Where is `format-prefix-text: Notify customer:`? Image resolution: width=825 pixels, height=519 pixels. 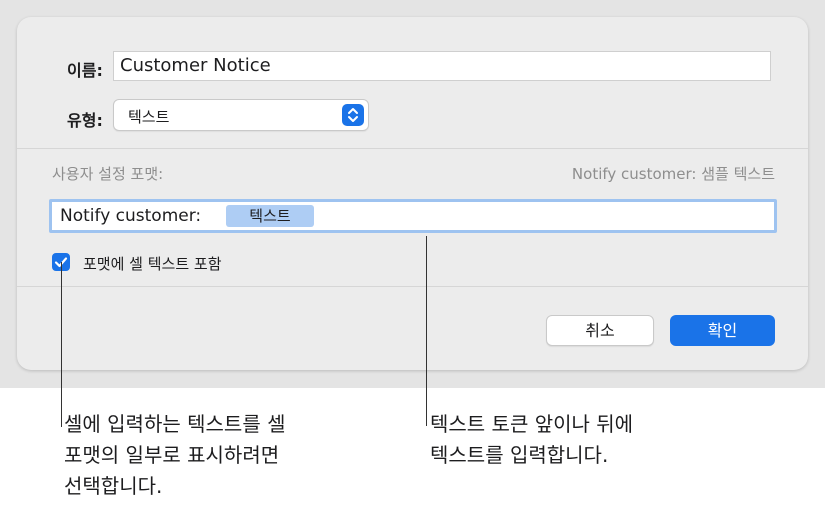 format-prefix-text: Notify customer: is located at coordinates (131, 216).